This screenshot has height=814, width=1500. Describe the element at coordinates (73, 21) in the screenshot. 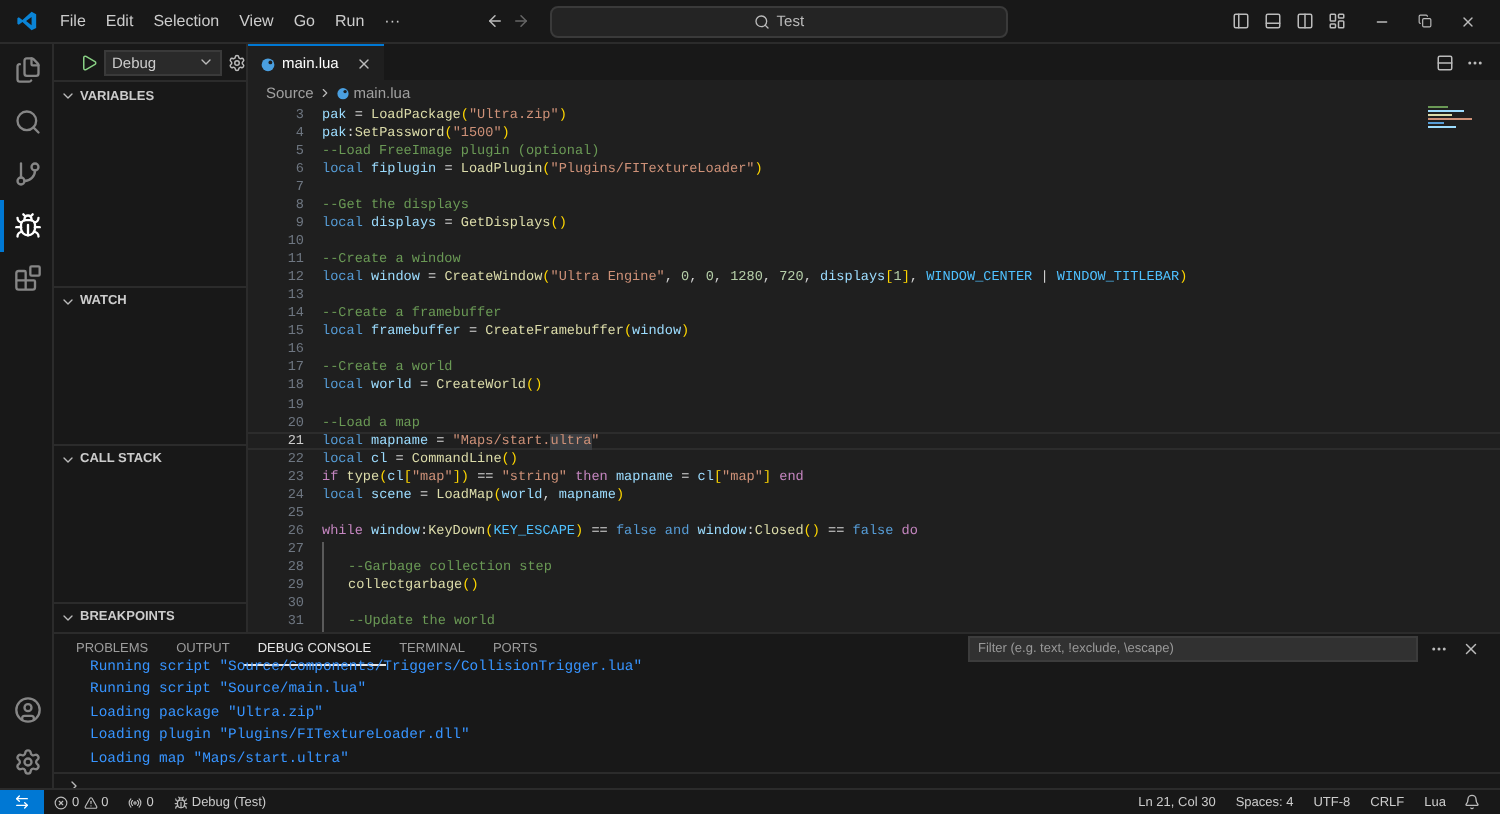

I see `menu-item: File` at that location.